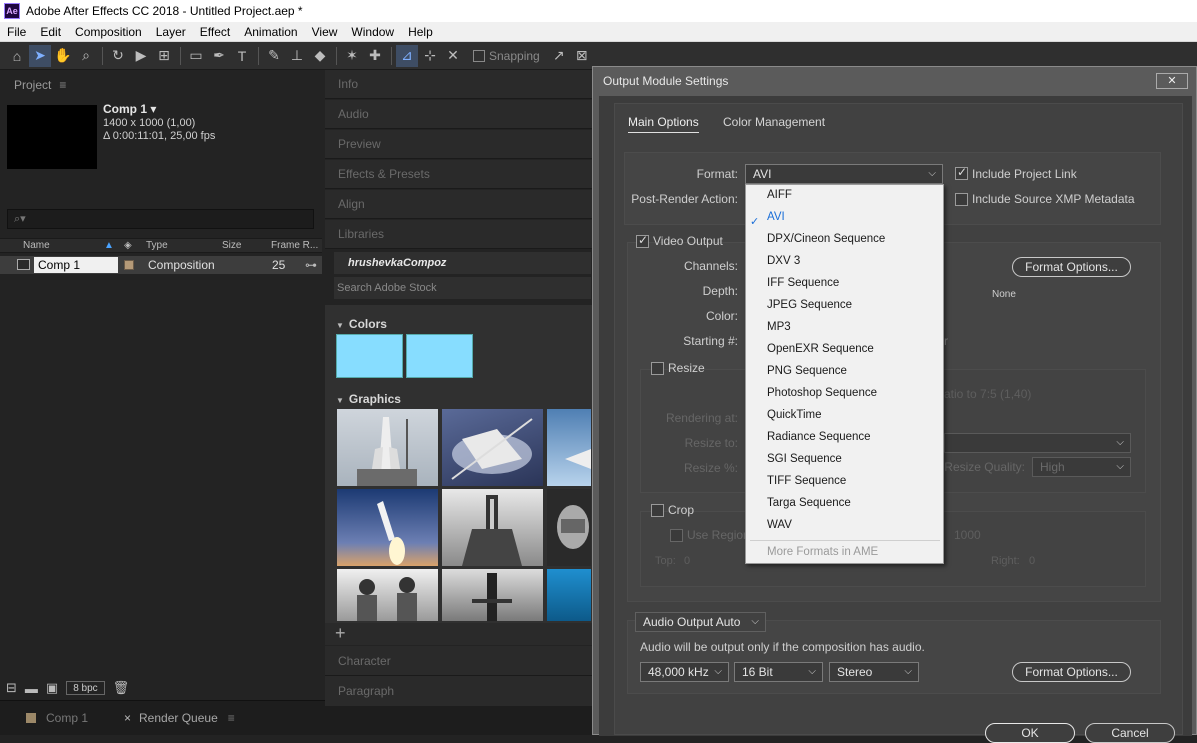 This screenshot has height=743, width=1197. Describe the element at coordinates (76, 265) in the screenshot. I see `project-item-name: Comp 1` at that location.